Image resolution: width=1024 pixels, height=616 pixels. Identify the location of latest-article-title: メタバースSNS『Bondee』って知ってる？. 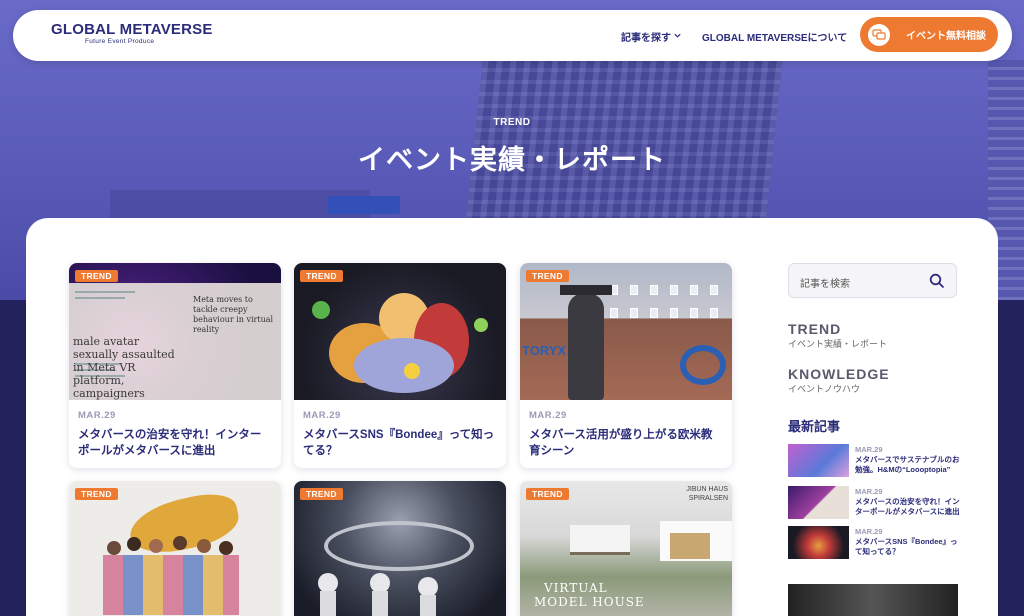
(906, 546).